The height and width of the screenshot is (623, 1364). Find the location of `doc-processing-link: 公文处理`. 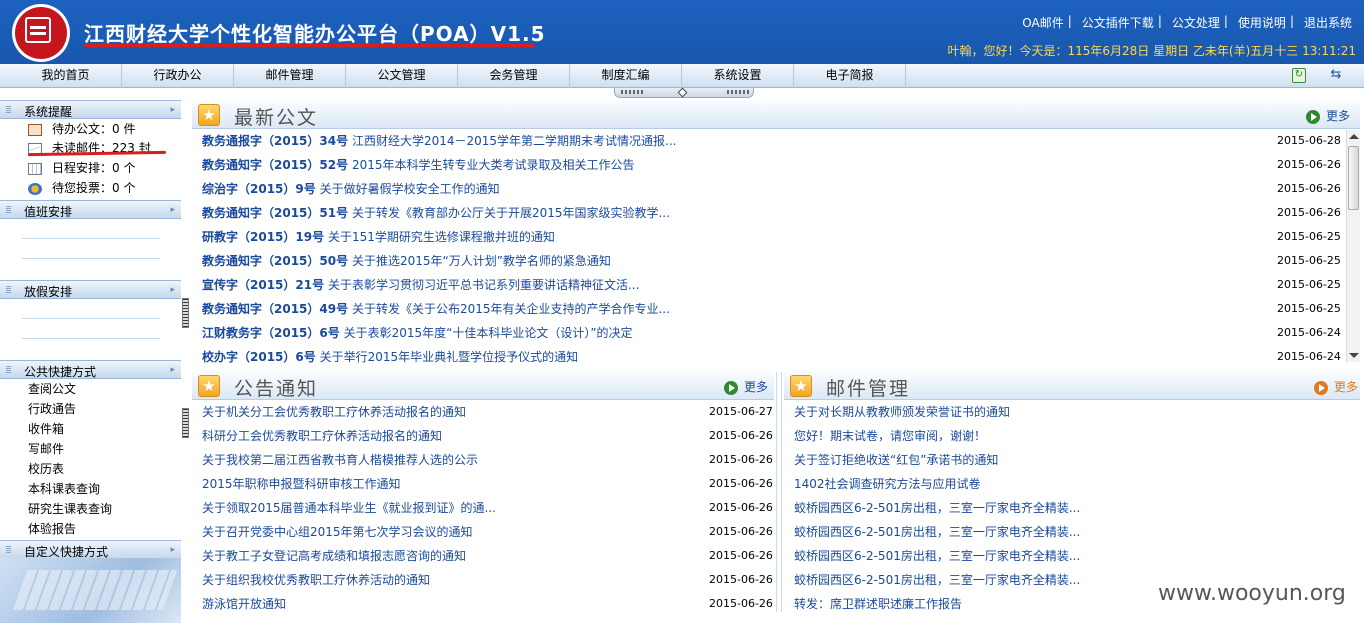

doc-processing-link: 公文处理 is located at coordinates (1196, 22).